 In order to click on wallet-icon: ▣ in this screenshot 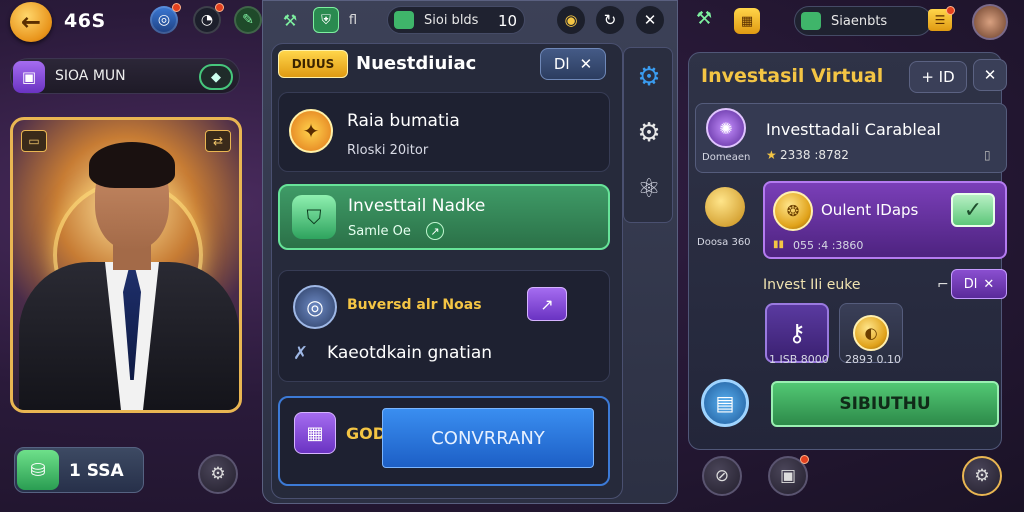, I will do `click(29, 77)`.